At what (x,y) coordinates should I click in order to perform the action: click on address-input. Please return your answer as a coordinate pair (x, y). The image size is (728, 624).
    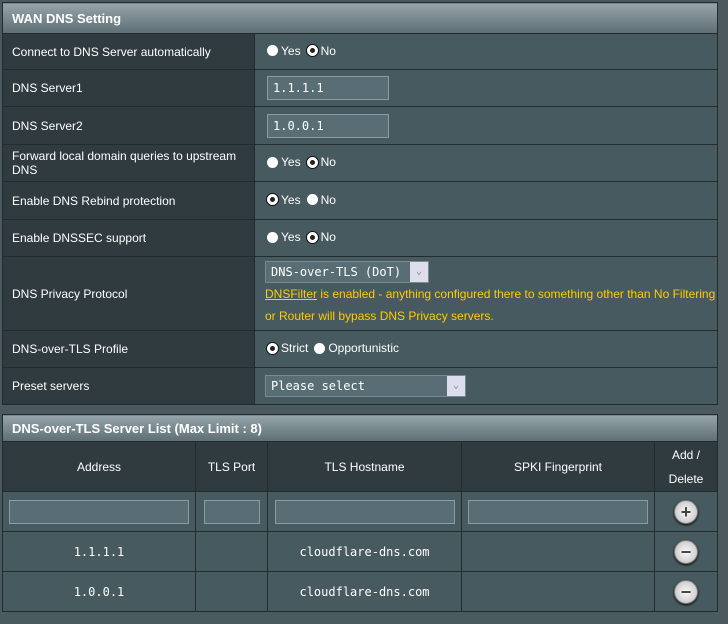
    Looking at the image, I should click on (99, 511).